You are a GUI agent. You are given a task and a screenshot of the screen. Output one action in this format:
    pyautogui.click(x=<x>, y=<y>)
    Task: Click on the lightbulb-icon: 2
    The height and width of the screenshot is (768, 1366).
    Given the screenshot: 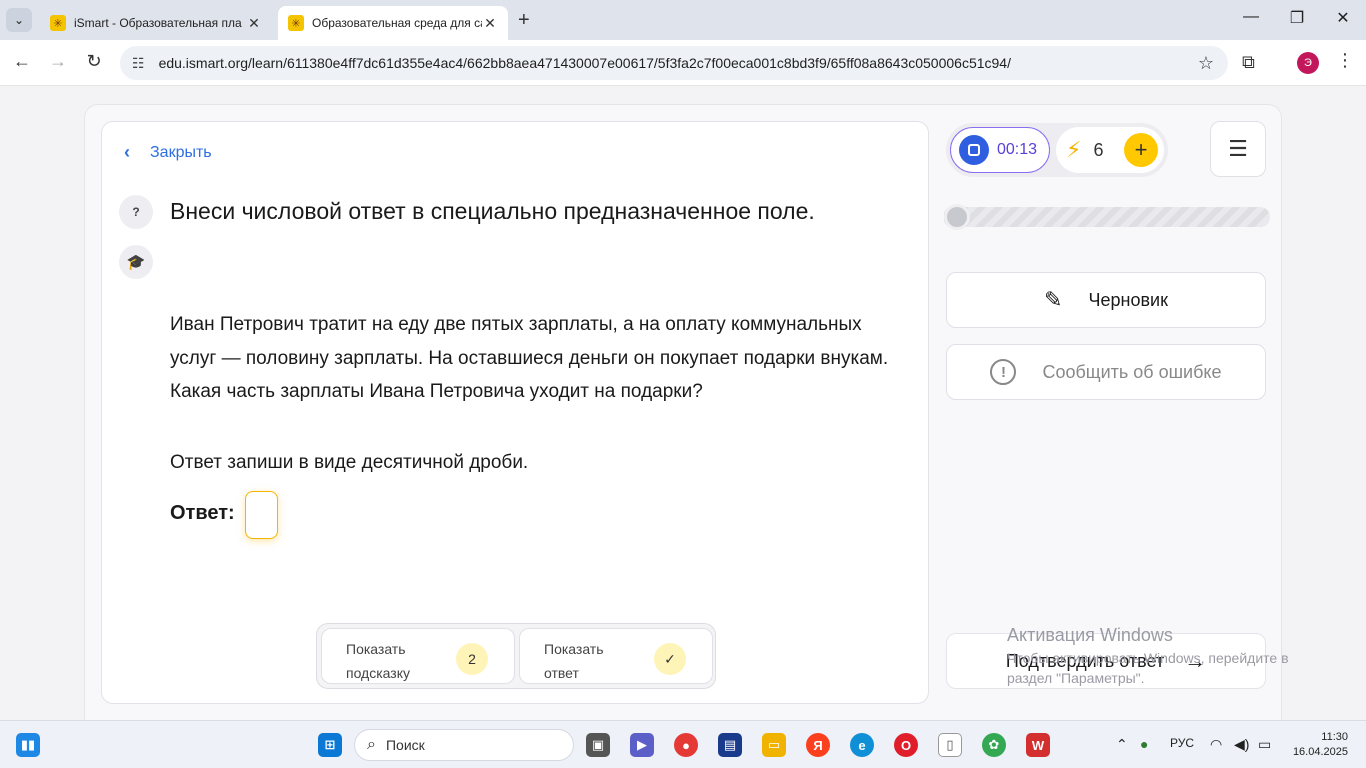 What is the action you would take?
    pyautogui.click(x=472, y=659)
    